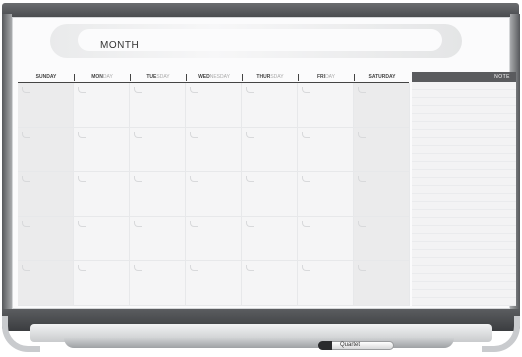 This screenshot has height=357, width=522. What do you see at coordinates (259, 343) in the screenshot?
I see `tray-base` at bounding box center [259, 343].